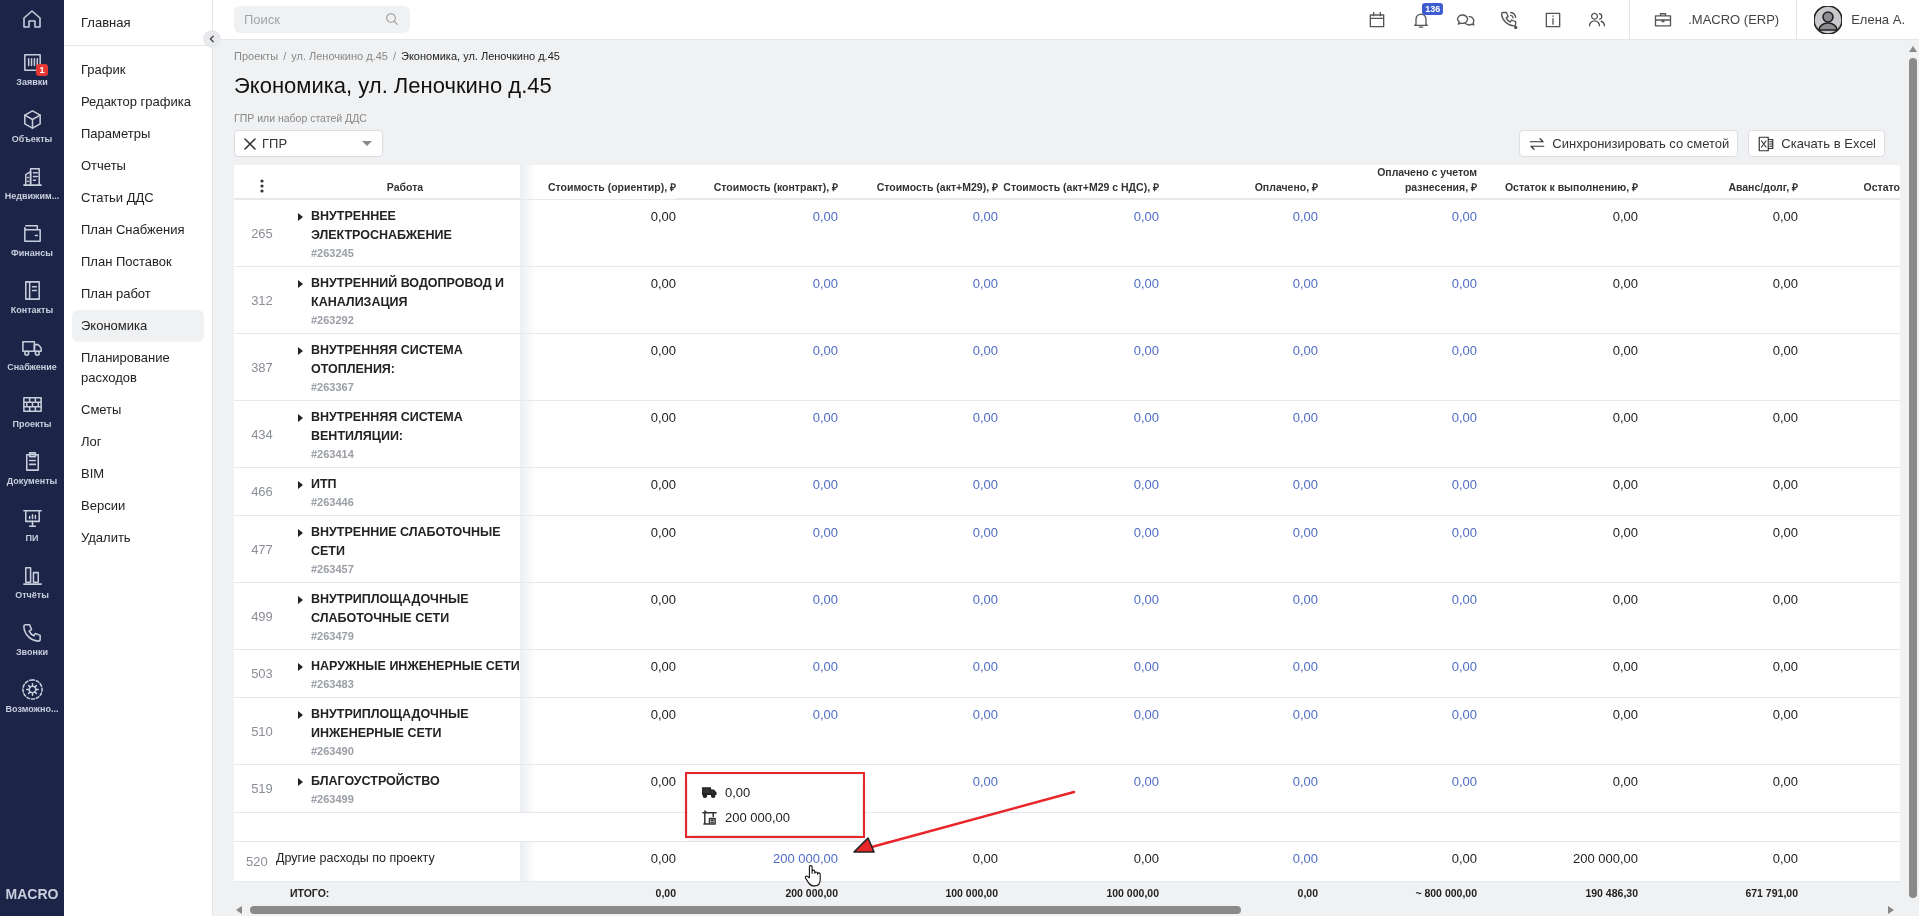  Describe the element at coordinates (138, 410) in the screenshot. I see `sidebar-item: Сметы` at that location.